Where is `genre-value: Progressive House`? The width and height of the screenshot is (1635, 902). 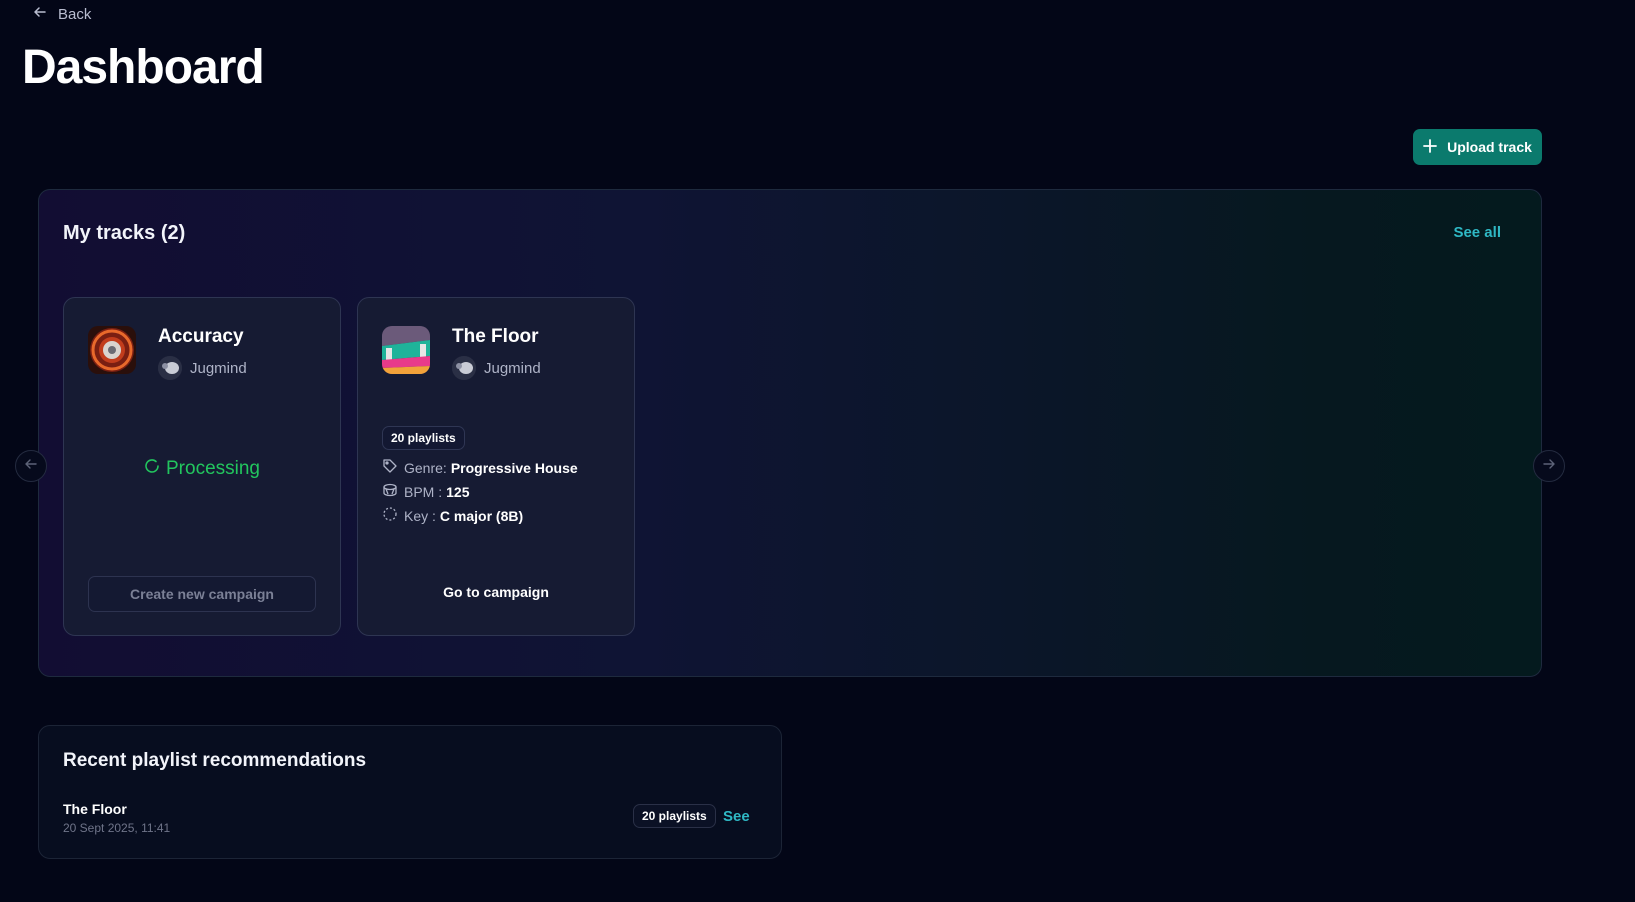 genre-value: Progressive House is located at coordinates (514, 467).